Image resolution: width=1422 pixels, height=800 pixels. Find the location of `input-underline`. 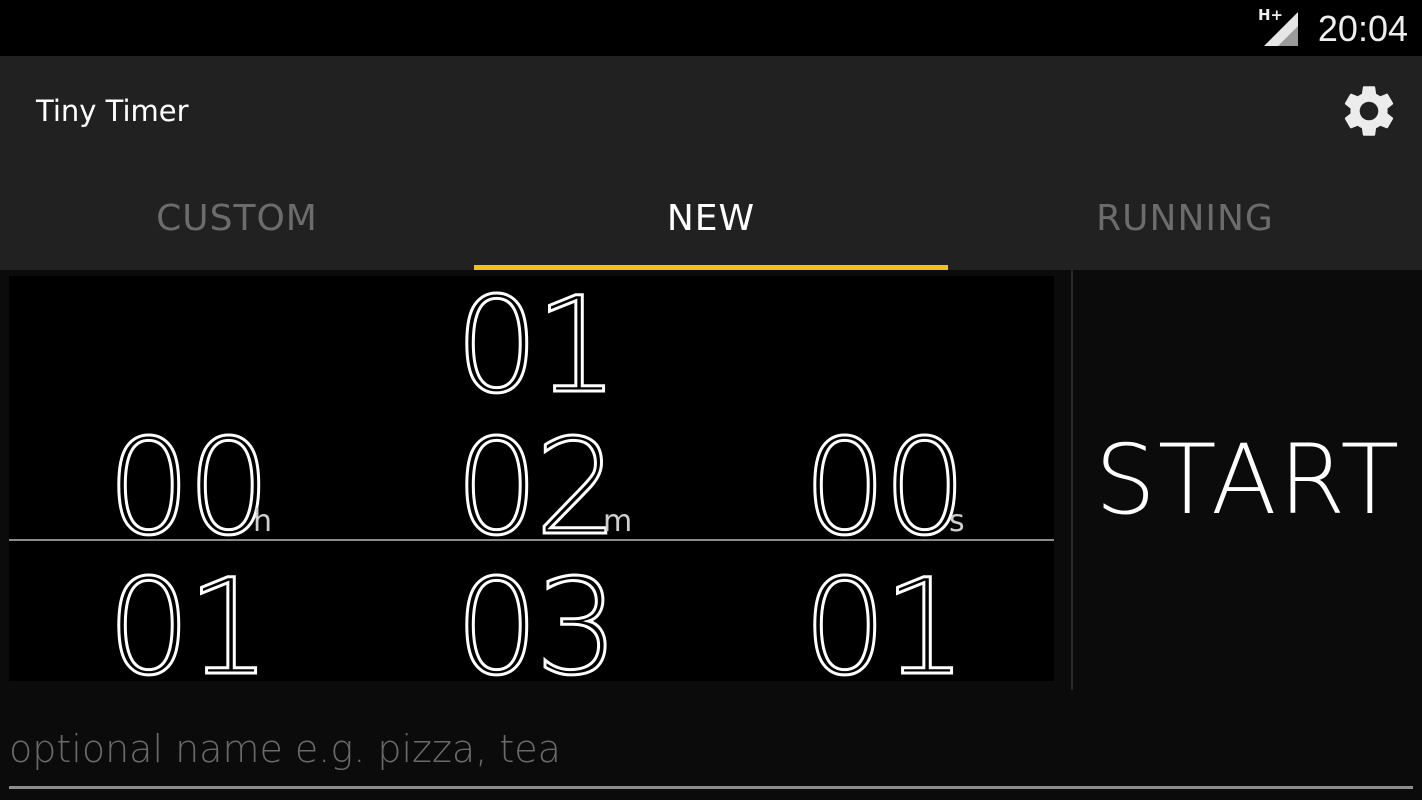

input-underline is located at coordinates (711, 787).